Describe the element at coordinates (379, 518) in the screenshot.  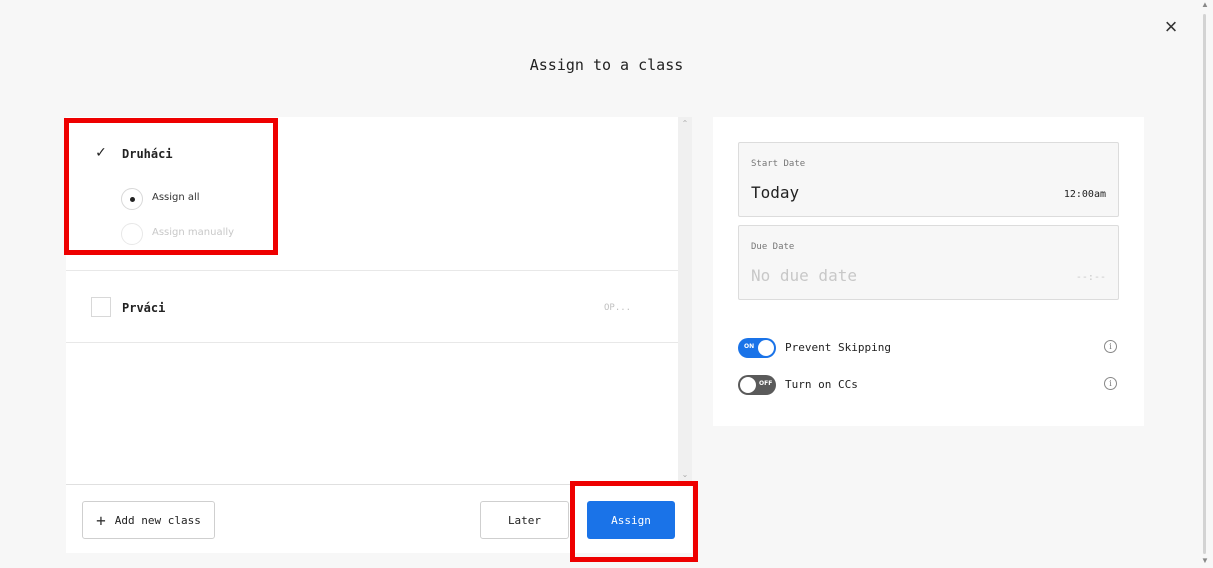
I see `dialog-footer: + Add new class Later Assign` at that location.